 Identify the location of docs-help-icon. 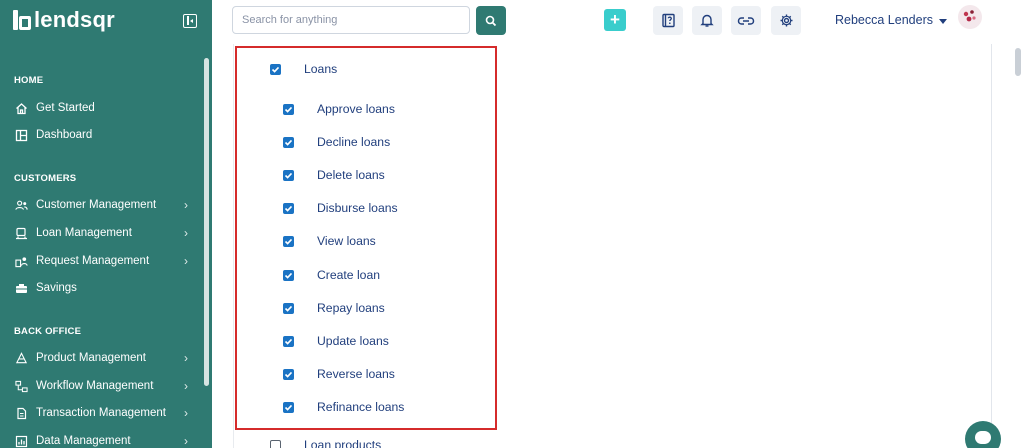
(668, 20).